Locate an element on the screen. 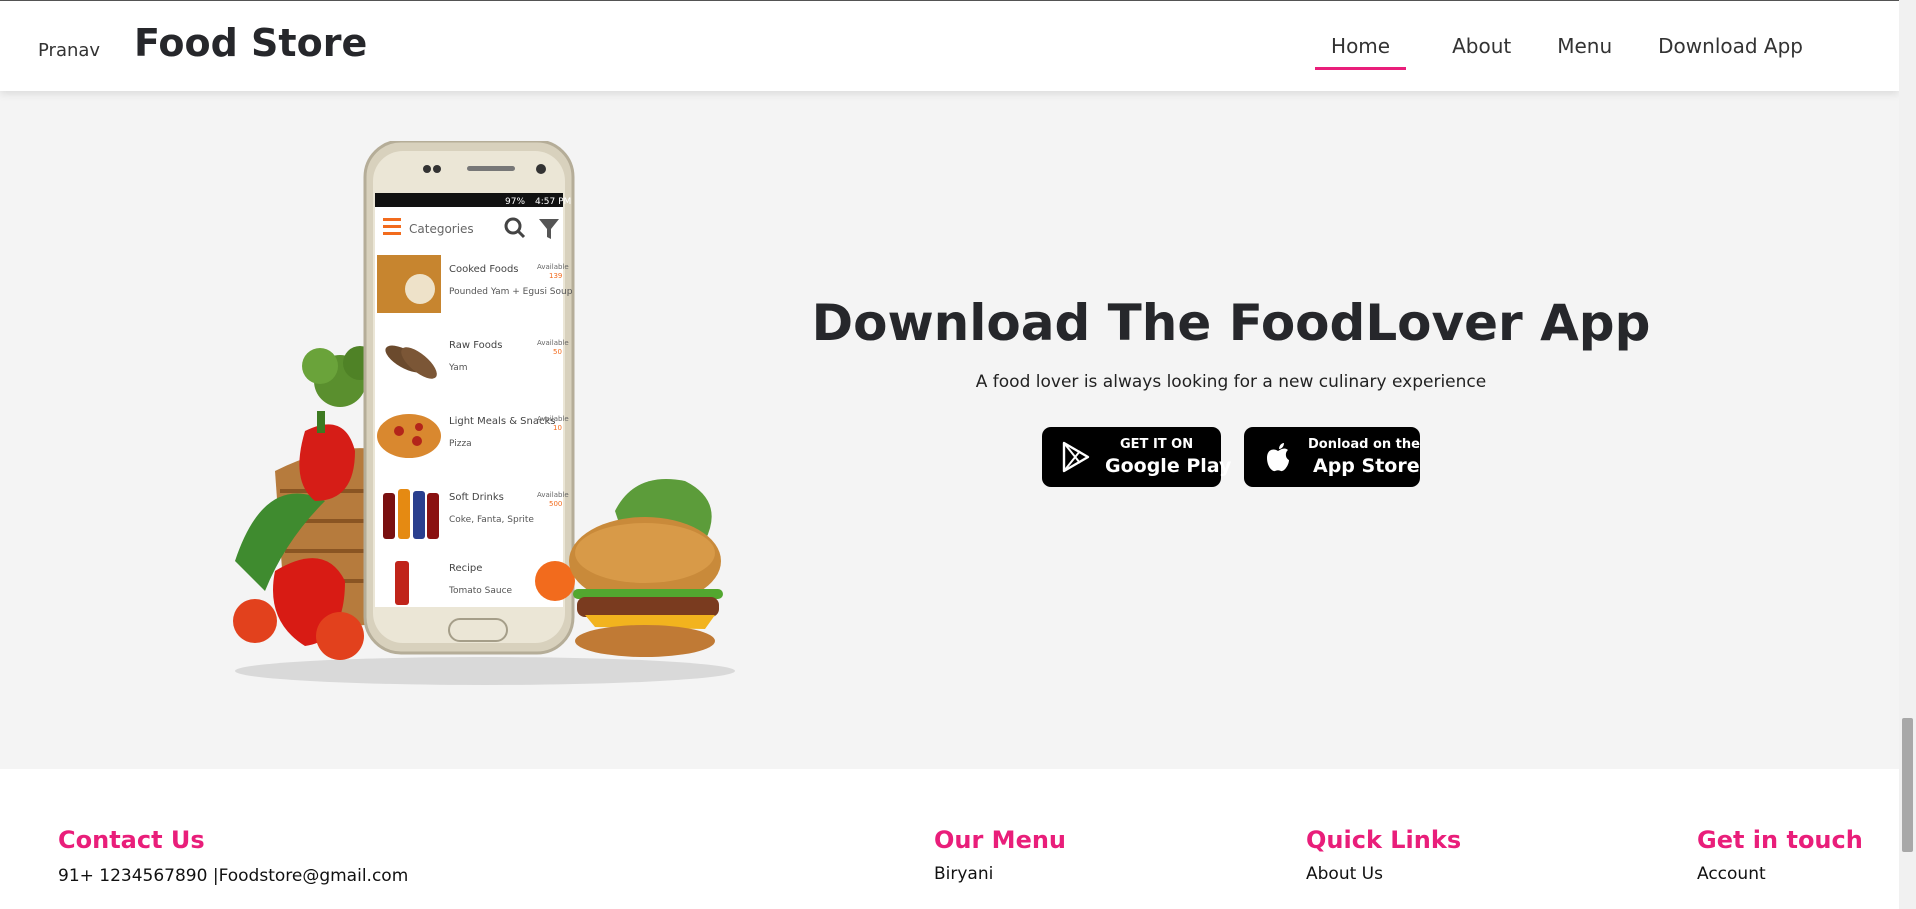  footer-quick-links: Quick Links About Us is located at coordinates (1383, 855).